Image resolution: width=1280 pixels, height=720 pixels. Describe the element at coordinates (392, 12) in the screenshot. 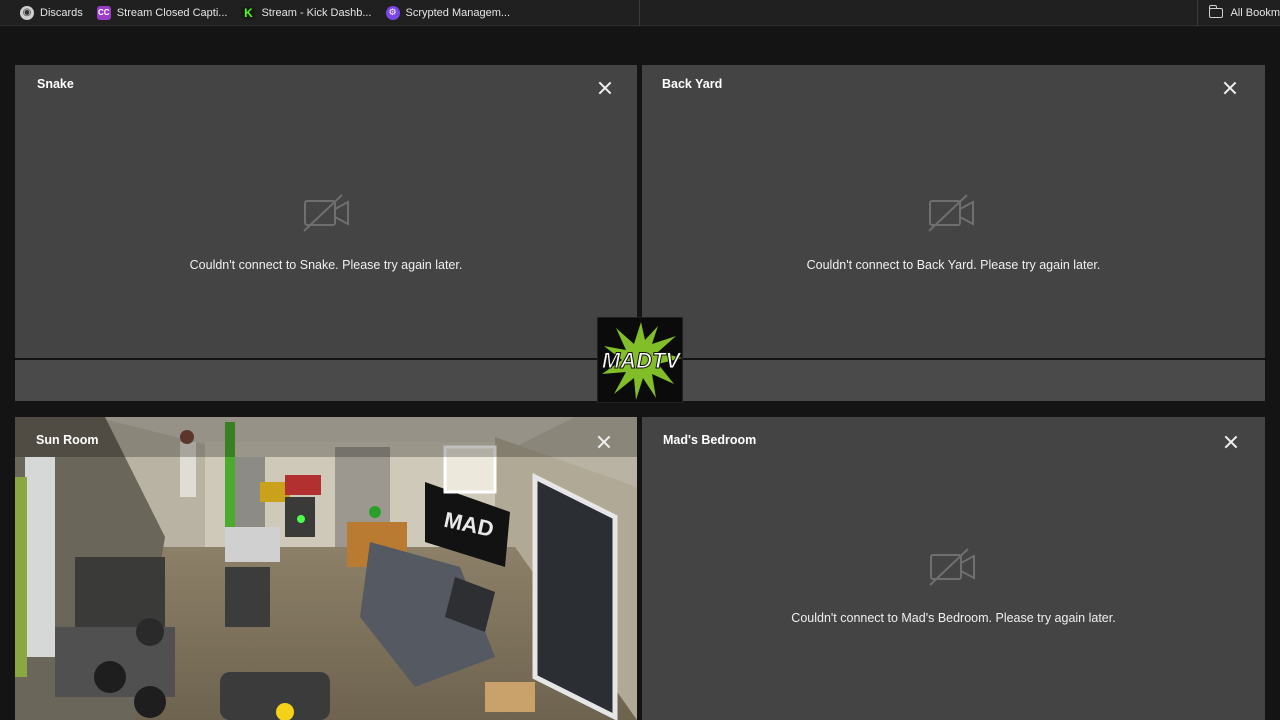

I see `scrypted-icon: ⚙` at that location.